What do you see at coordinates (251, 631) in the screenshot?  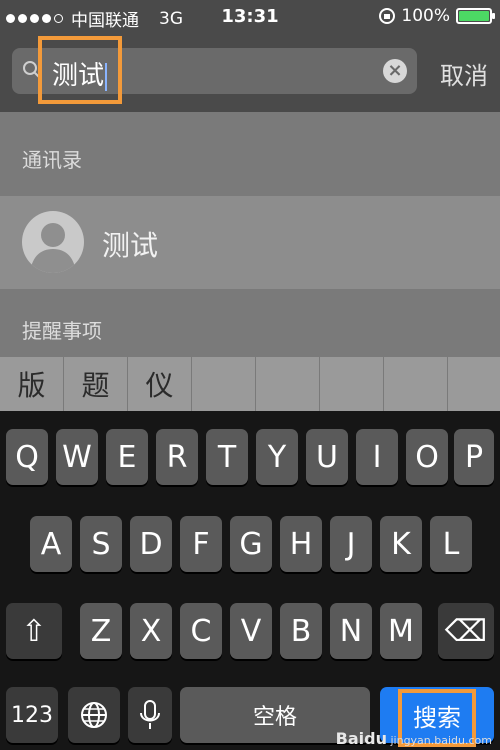 I see `key-v: V` at bounding box center [251, 631].